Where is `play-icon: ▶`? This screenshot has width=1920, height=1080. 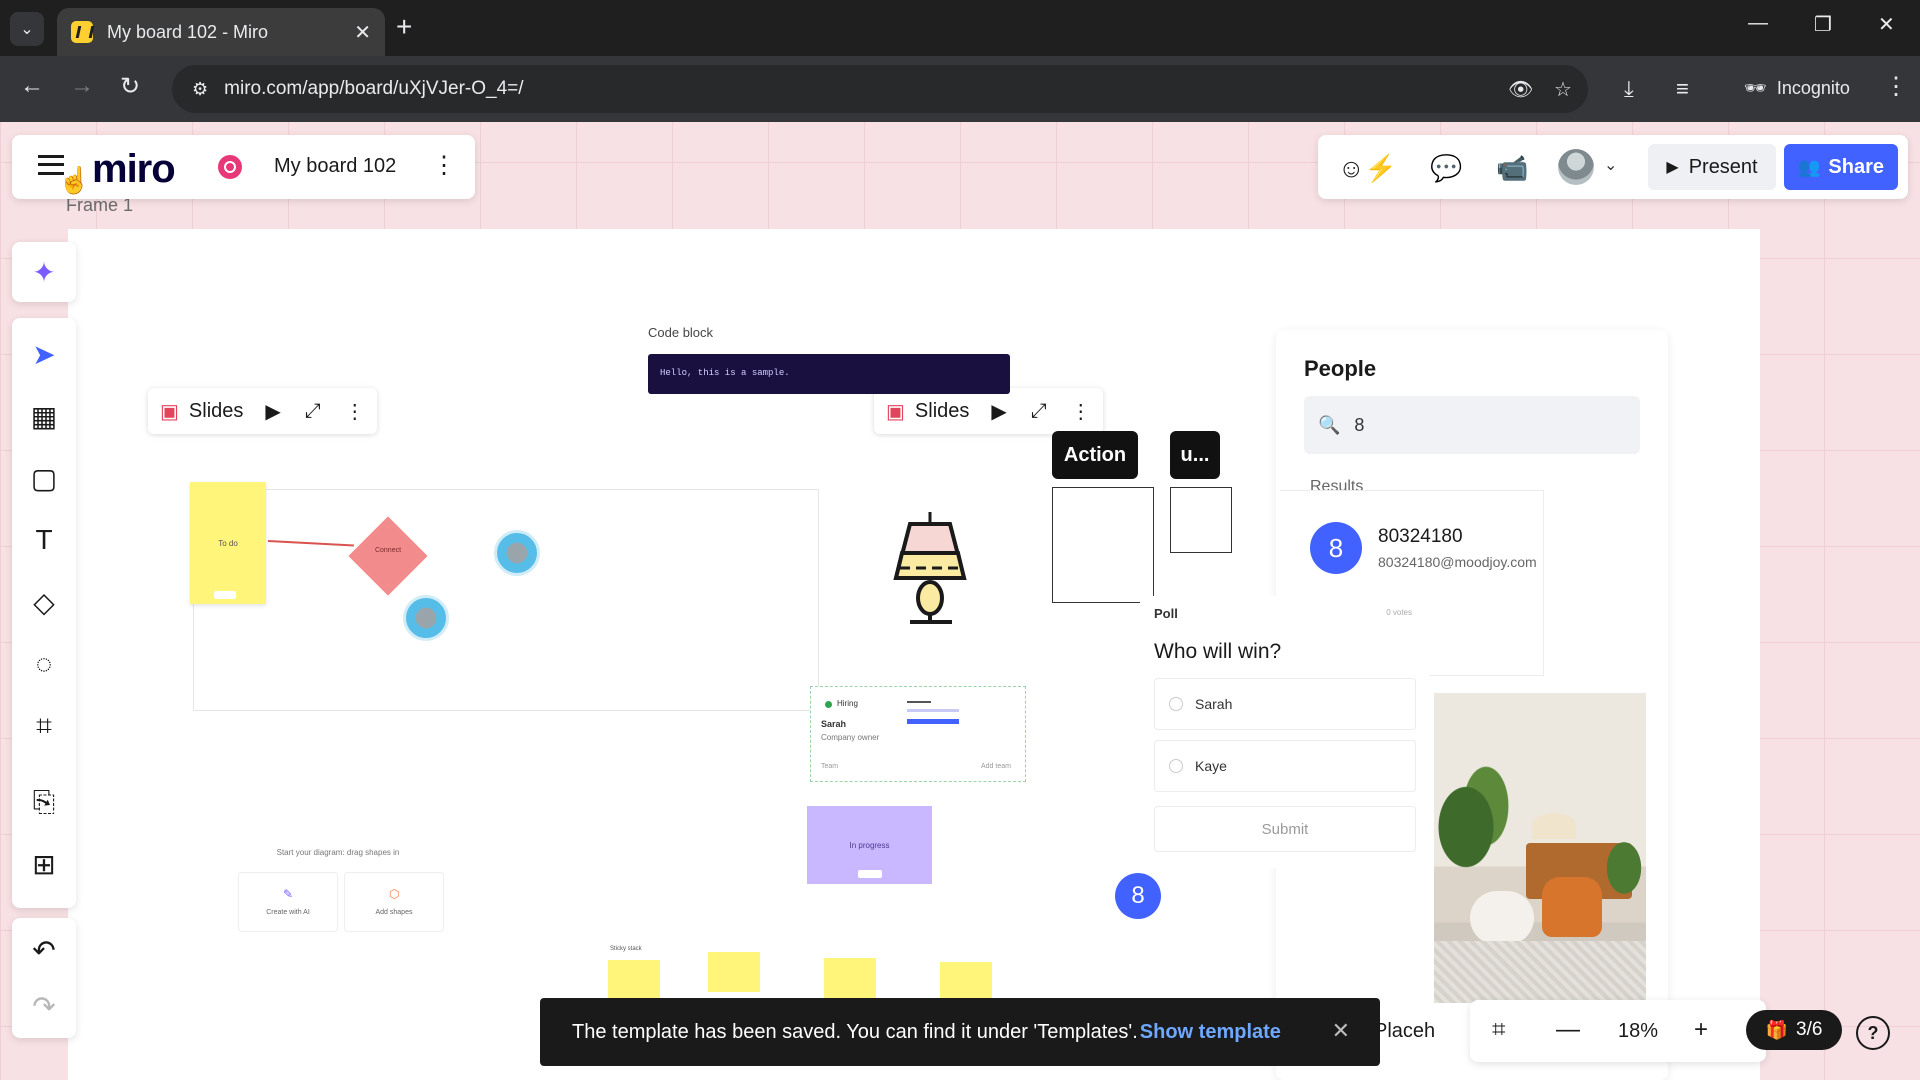
play-icon: ▶ is located at coordinates (1672, 167).